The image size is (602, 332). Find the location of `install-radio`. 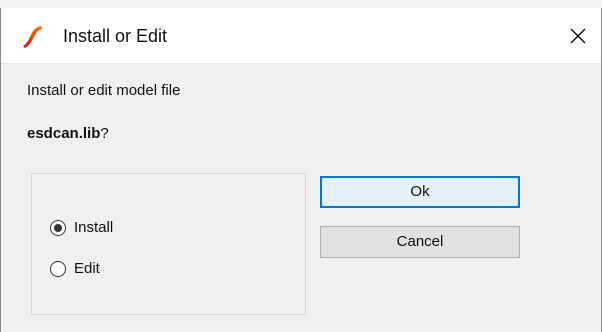

install-radio is located at coordinates (58, 228).